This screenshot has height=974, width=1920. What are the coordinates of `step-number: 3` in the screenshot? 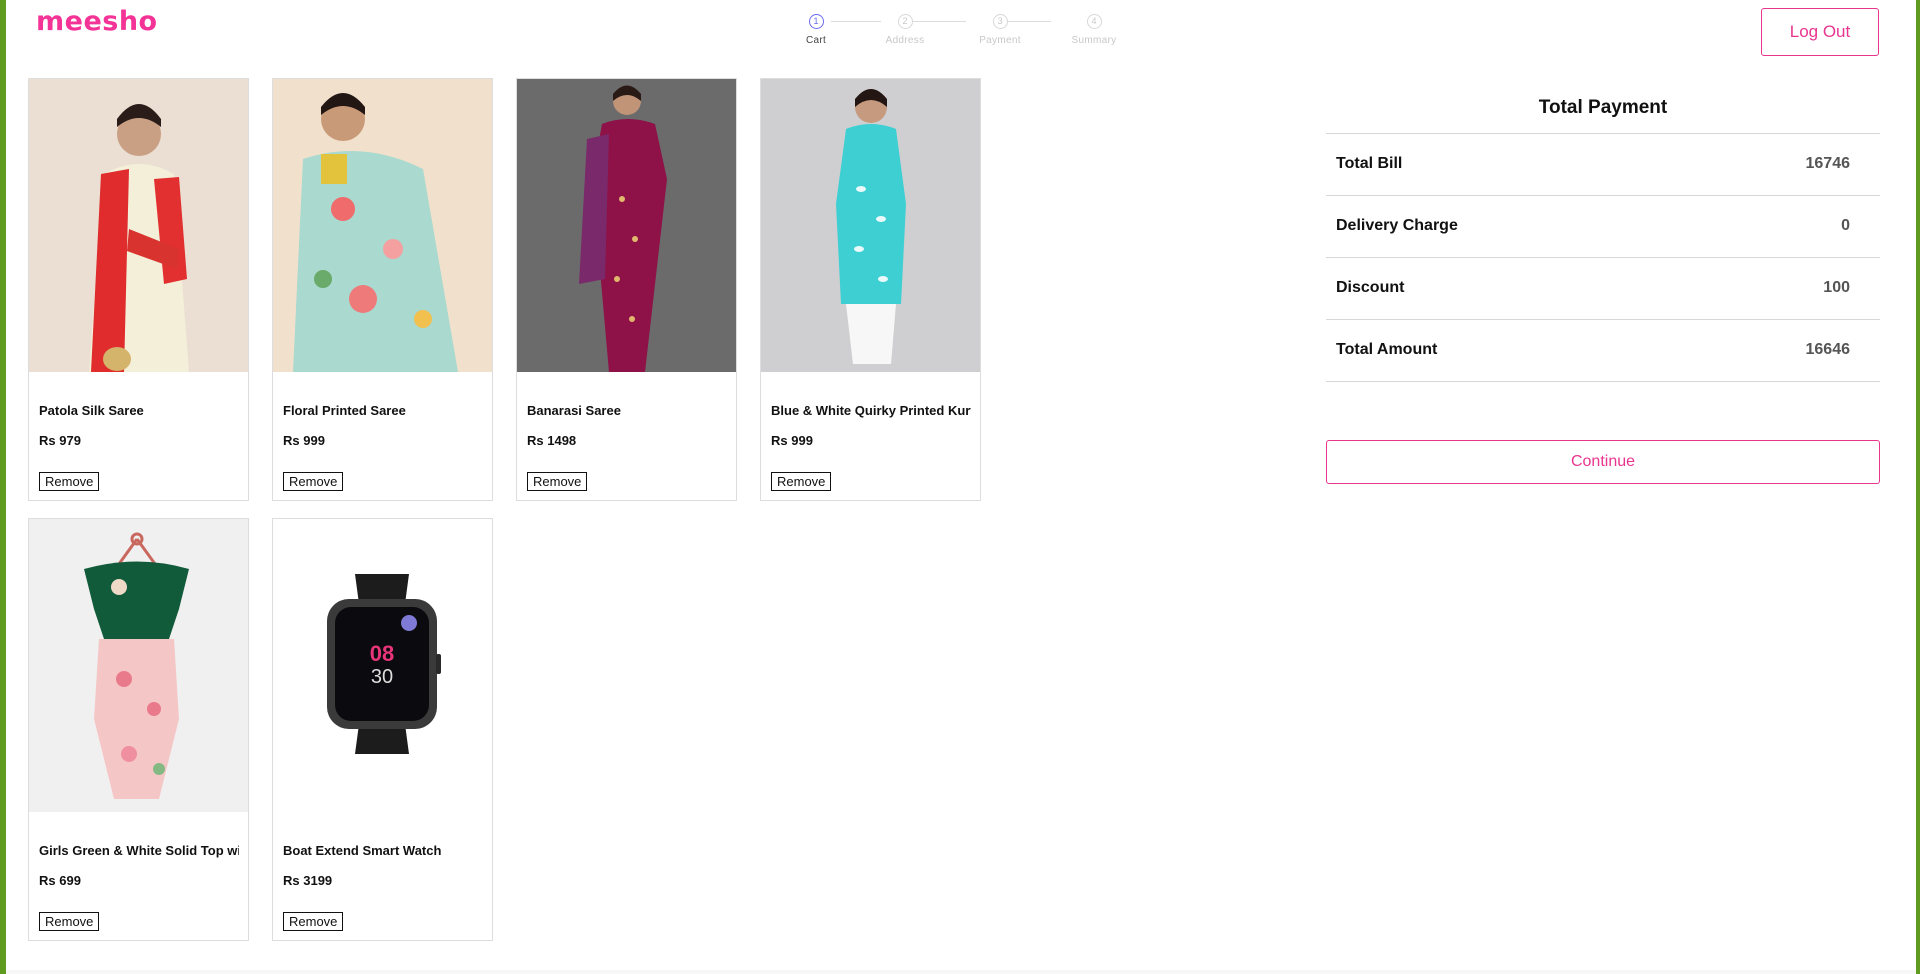 It's located at (1000, 21).